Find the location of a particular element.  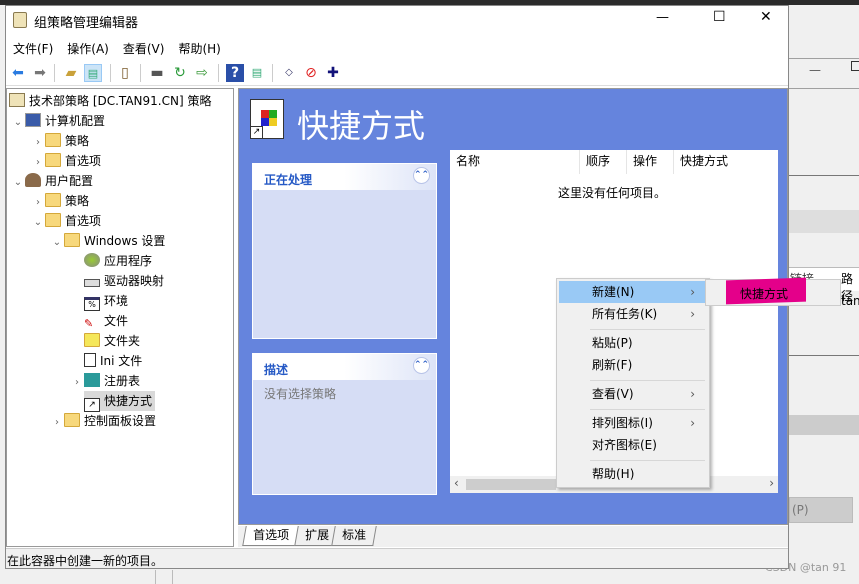

maximize-button: ☐ is located at coordinates (719, 17).